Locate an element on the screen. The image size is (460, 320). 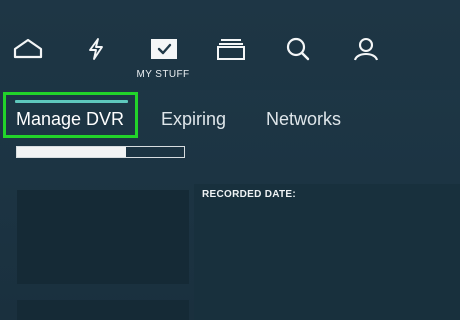
home-icon is located at coordinates (28, 49).